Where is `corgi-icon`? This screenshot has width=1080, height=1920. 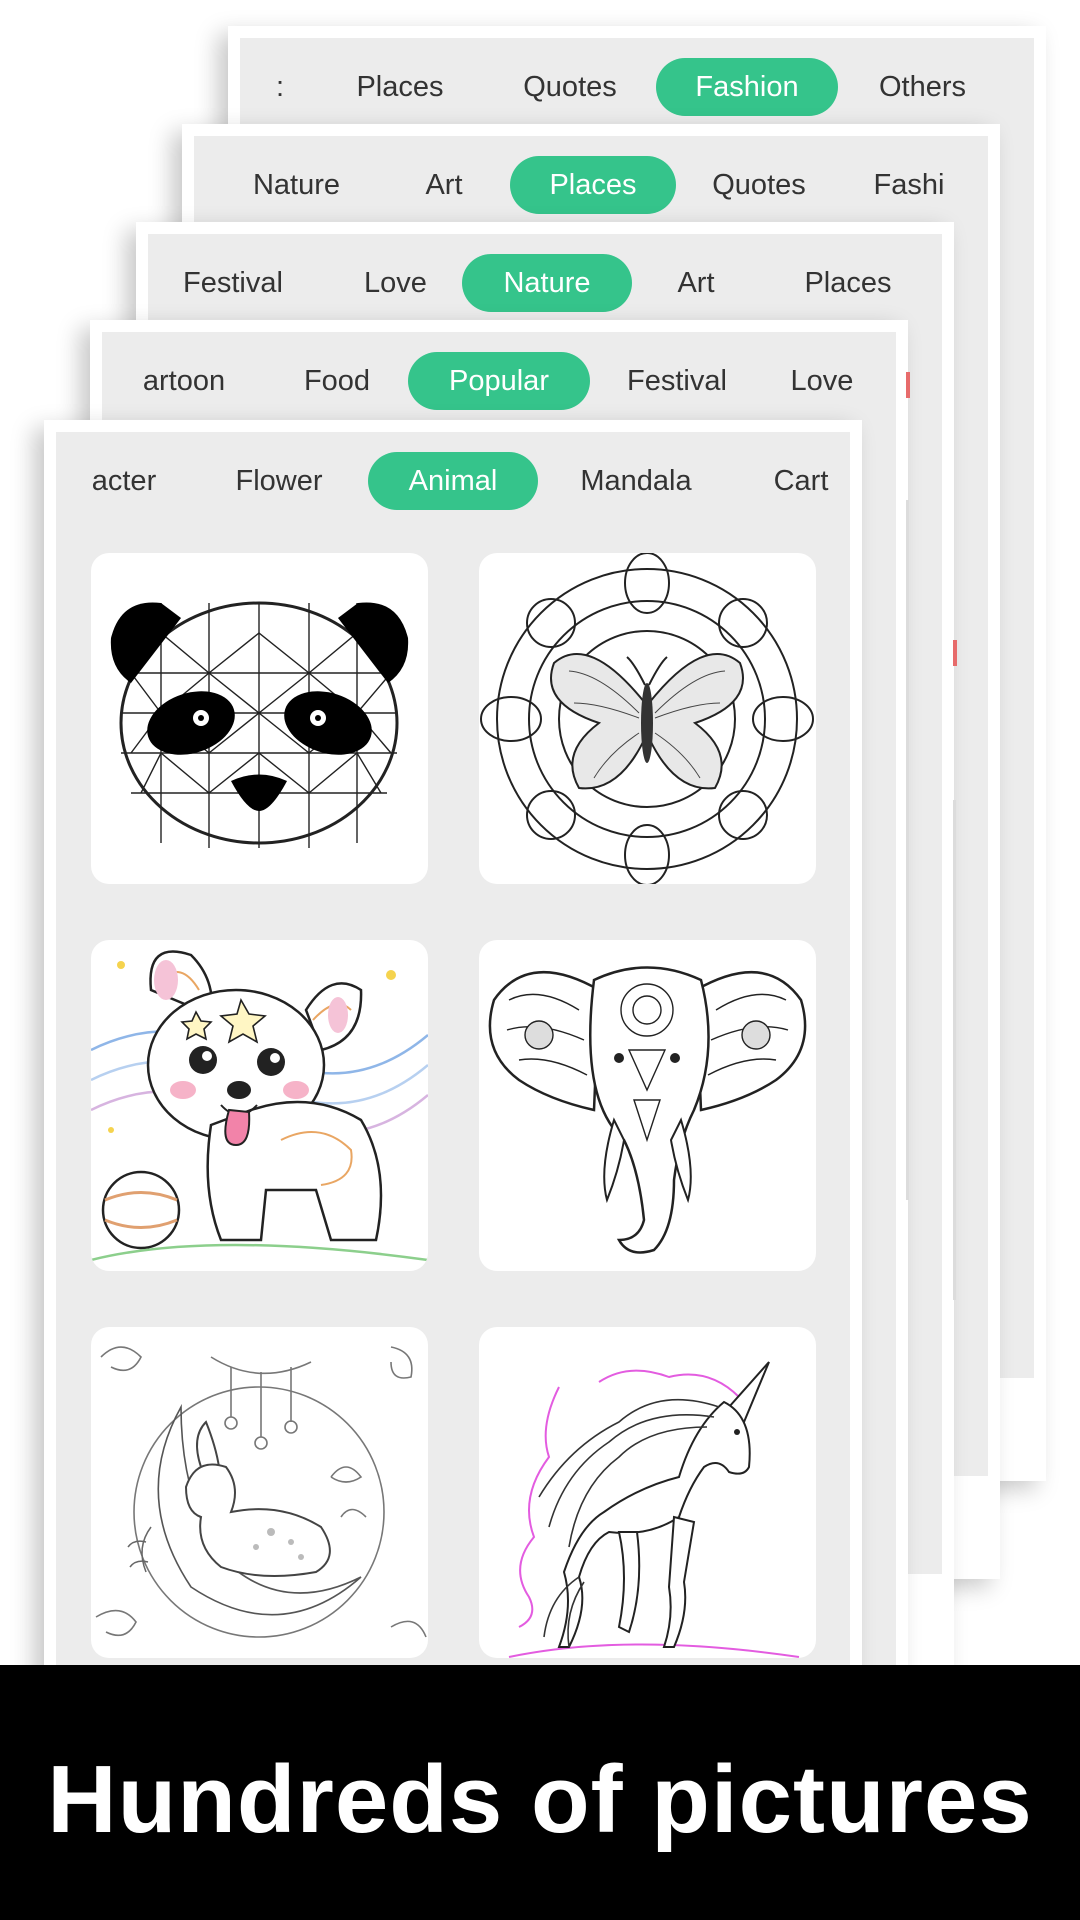 corgi-icon is located at coordinates (259, 1106).